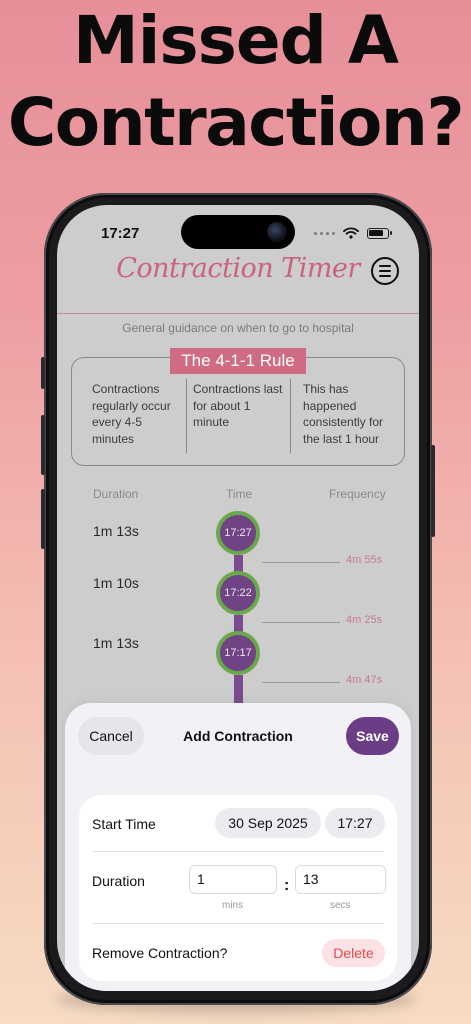 The height and width of the screenshot is (1024, 471). I want to click on delete-button: Delete, so click(353, 953).